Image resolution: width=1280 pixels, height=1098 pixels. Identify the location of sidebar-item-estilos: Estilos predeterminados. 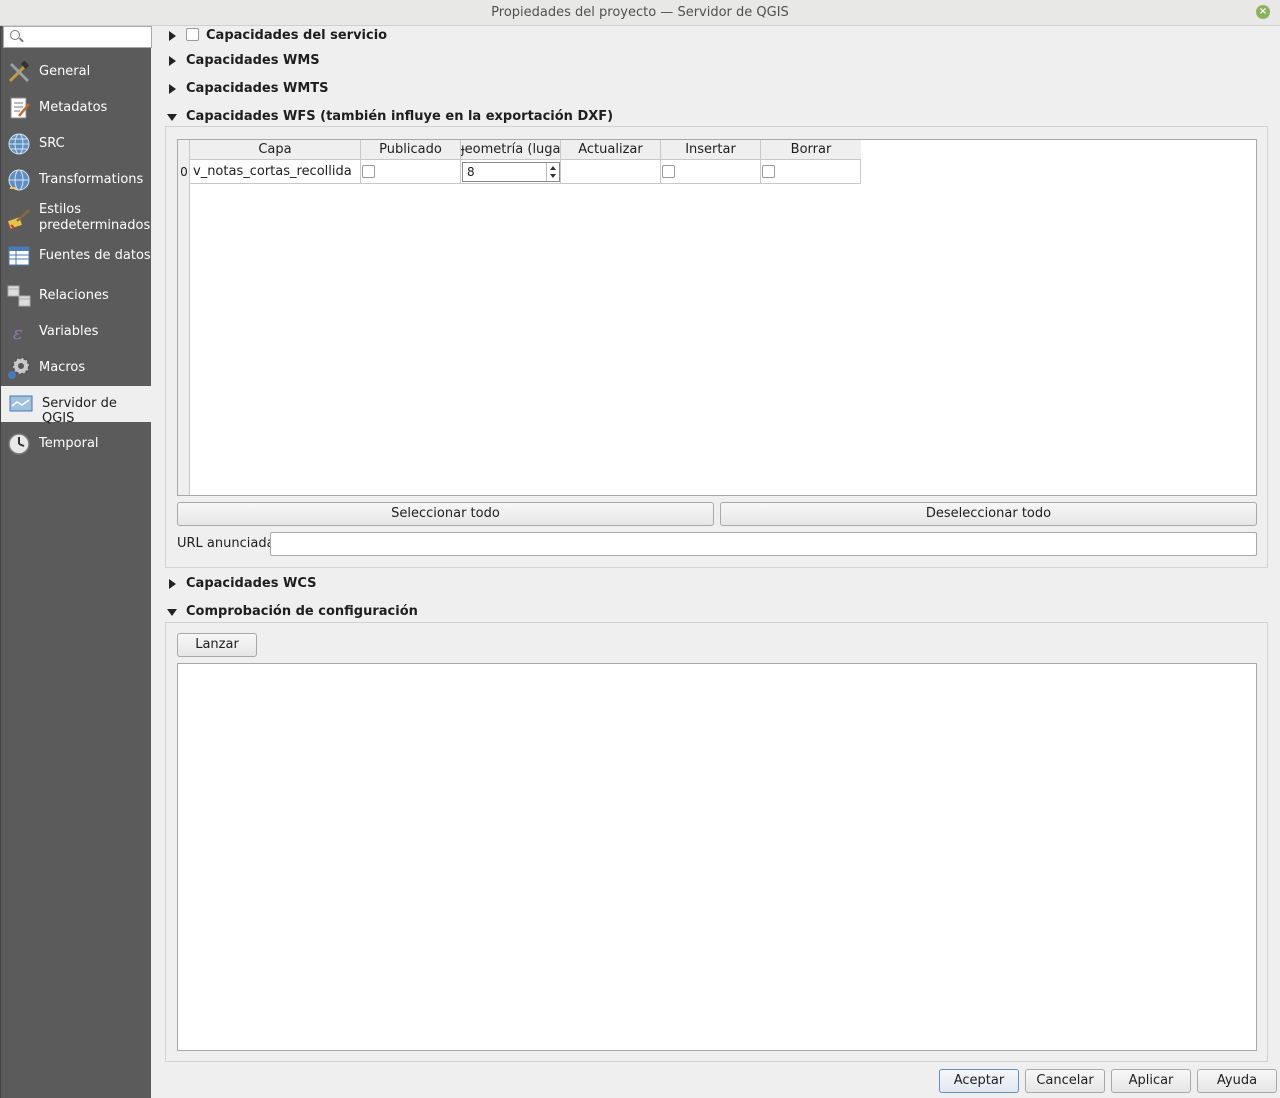
(76, 220).